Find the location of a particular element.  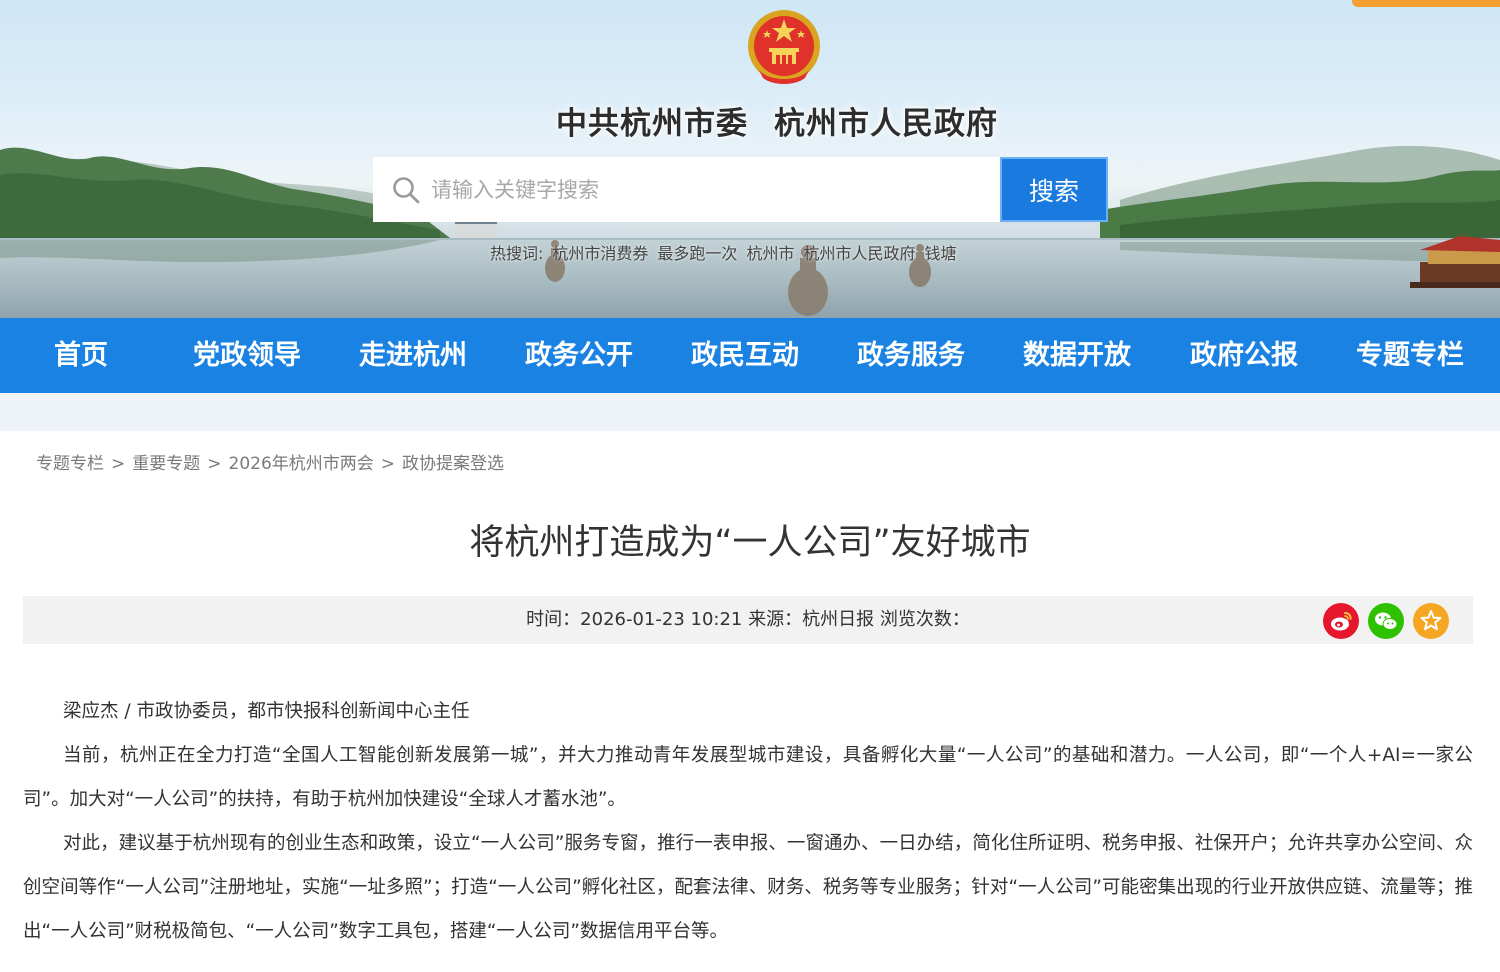

article-meta-bar: 时间：2026-01-23 10:21 来源：杭州日报 浏览次数： is located at coordinates (748, 620).